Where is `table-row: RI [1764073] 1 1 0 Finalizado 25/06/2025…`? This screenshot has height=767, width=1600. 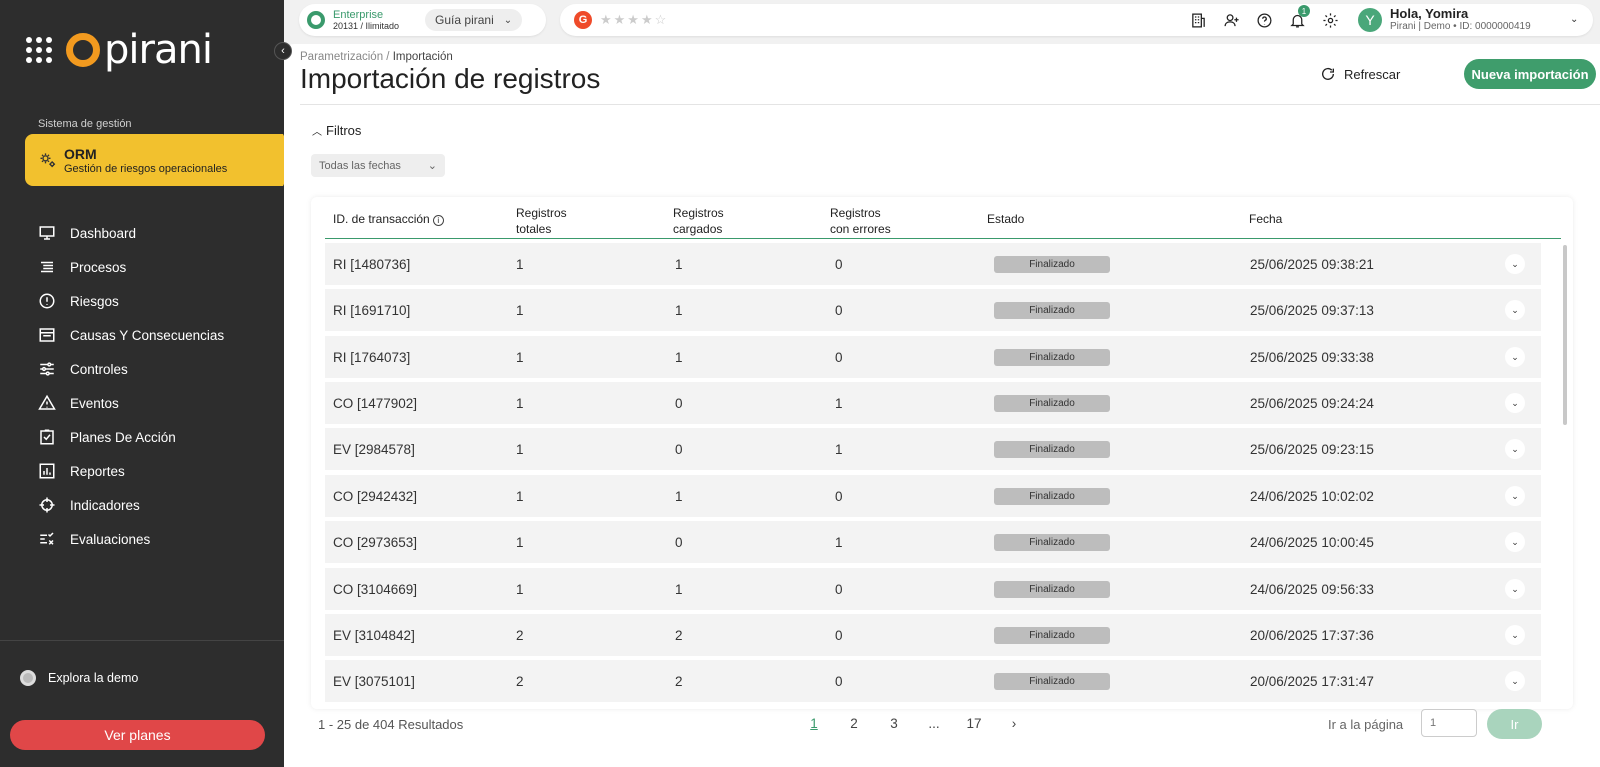
table-row: RI [1764073] 1 1 0 Finalizado 25/06/2025… is located at coordinates (933, 357).